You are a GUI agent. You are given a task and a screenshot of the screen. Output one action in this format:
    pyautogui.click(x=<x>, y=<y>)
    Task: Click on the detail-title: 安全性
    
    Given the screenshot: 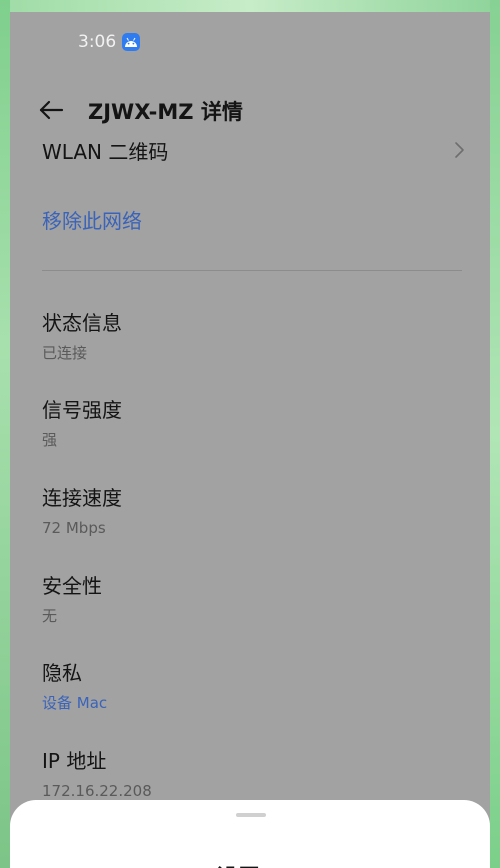 What is the action you would take?
    pyautogui.click(x=72, y=586)
    